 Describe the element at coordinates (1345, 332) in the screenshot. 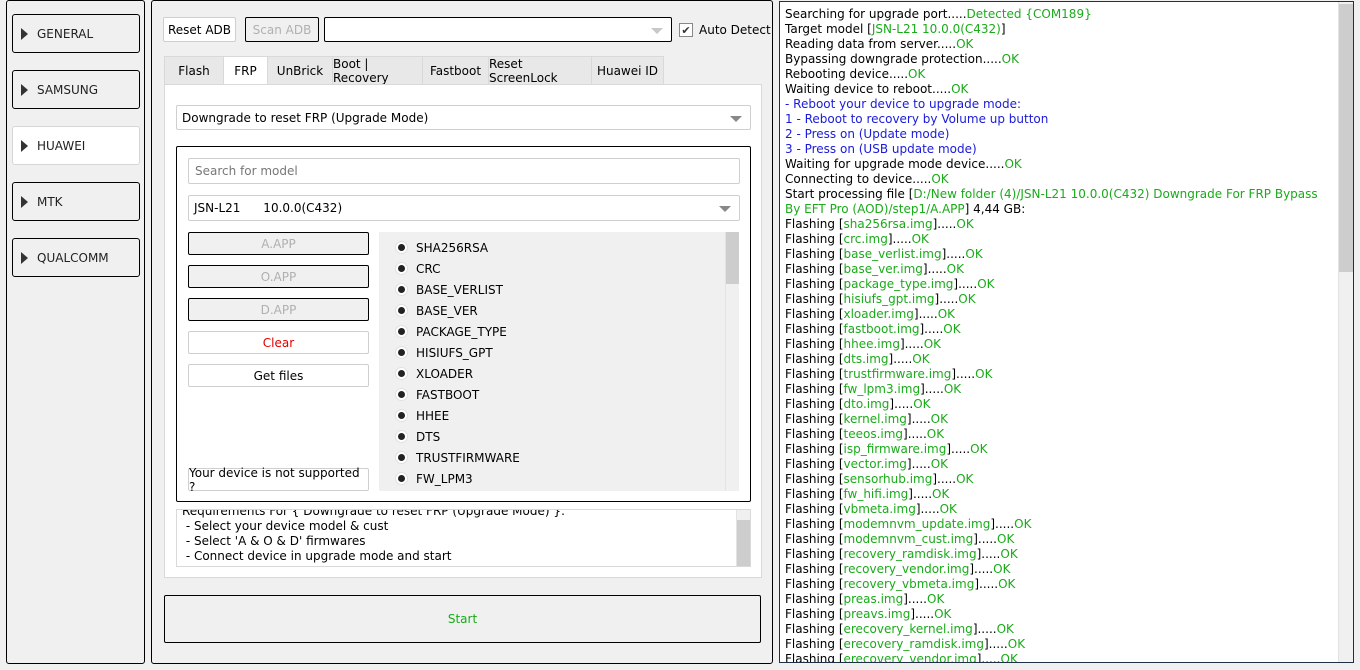

I see `log-scrollbar` at that location.